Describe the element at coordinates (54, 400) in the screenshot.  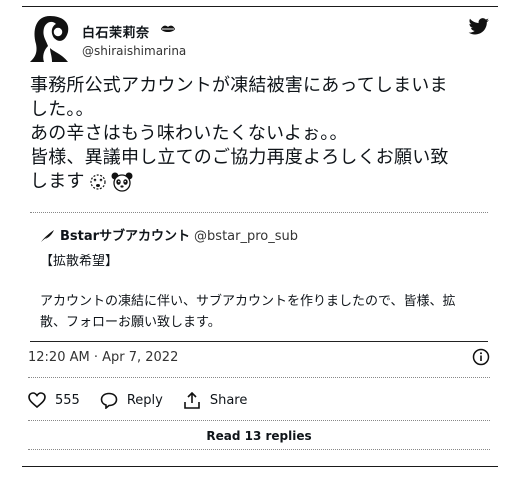
I see `like-button: 555` at that location.